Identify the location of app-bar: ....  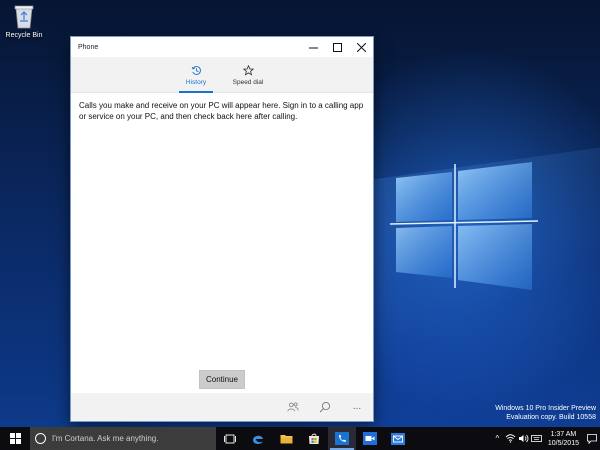
(222, 407).